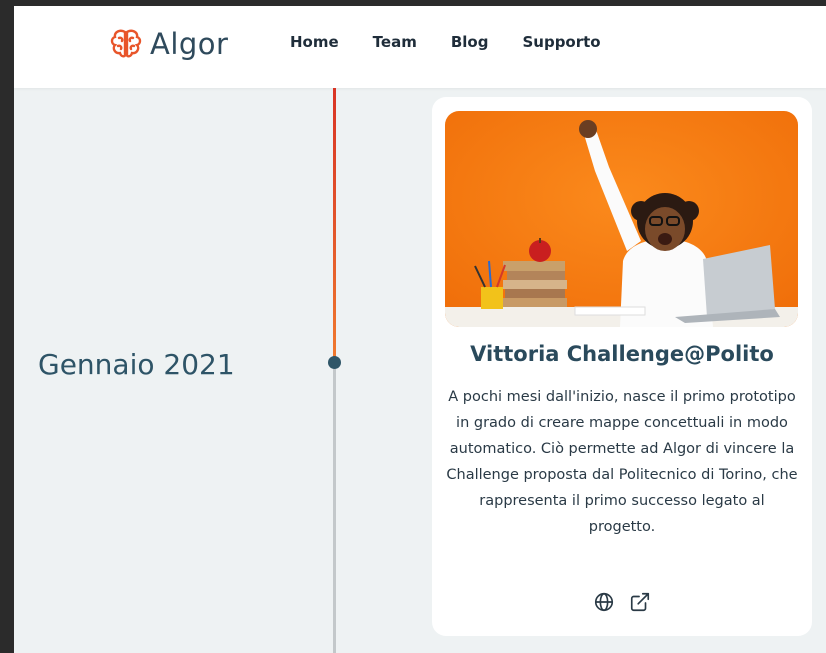 The image size is (826, 653). I want to click on card-photo, so click(621, 219).